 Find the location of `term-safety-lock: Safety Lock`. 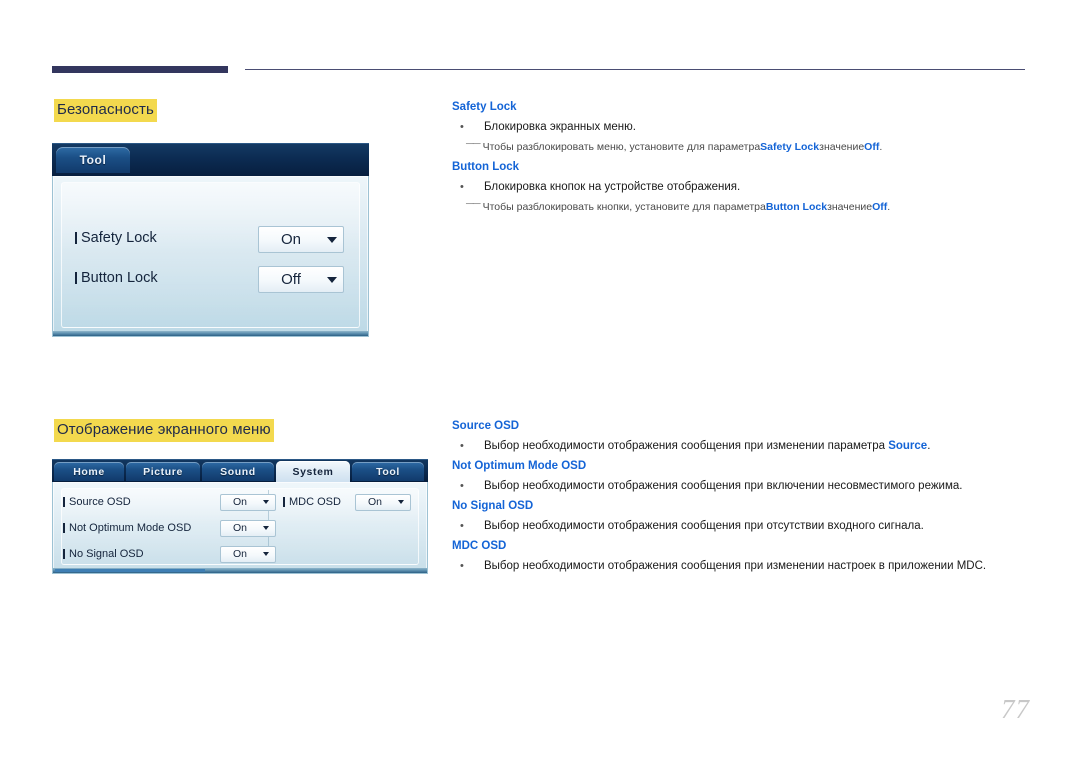

term-safety-lock: Safety Lock is located at coordinates (484, 107).